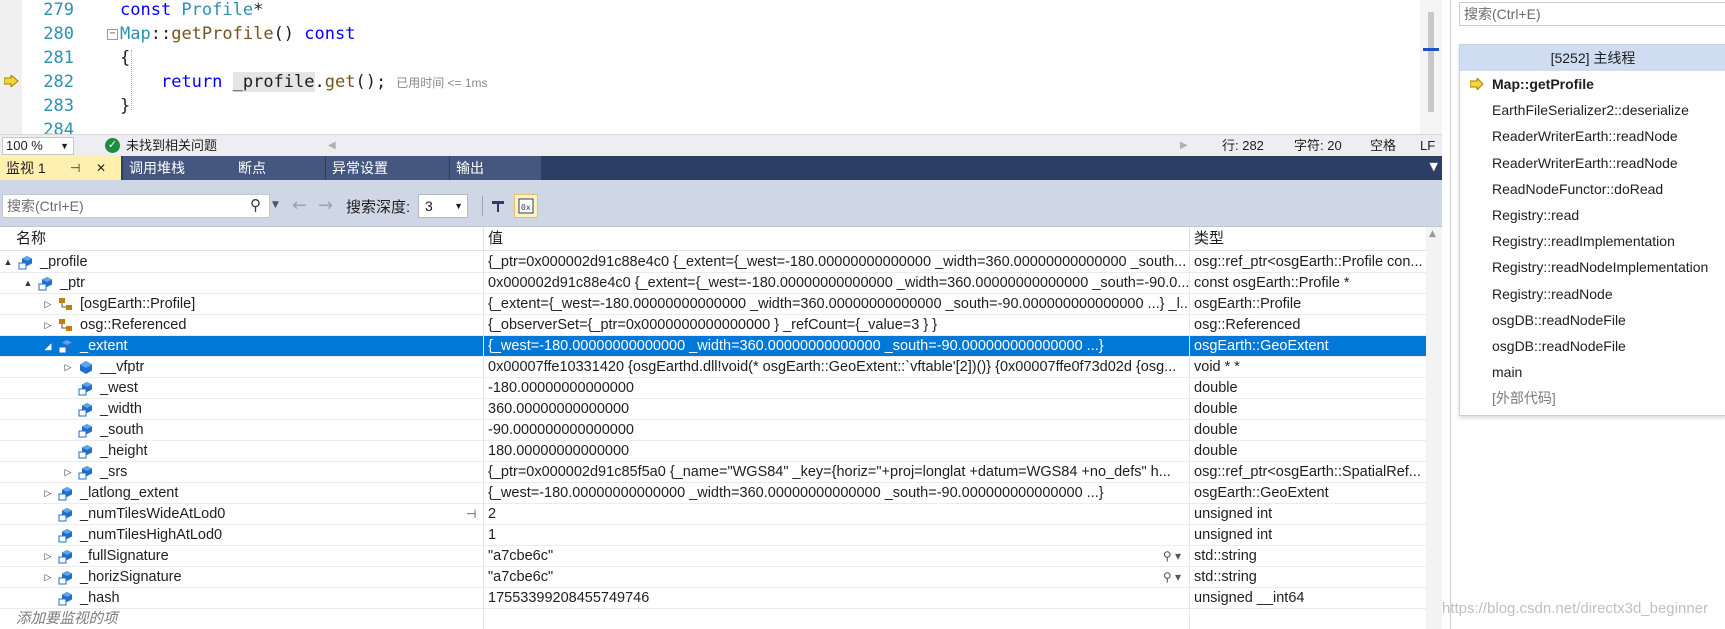 The height and width of the screenshot is (629, 1725). Describe the element at coordinates (498, 206) in the screenshot. I see `pin-to-source-button` at that location.